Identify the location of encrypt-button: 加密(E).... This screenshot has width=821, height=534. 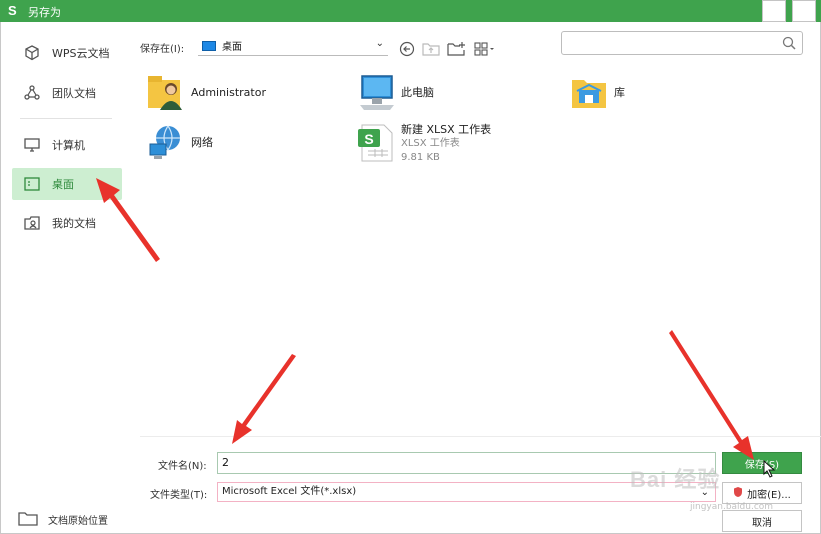
(762, 493).